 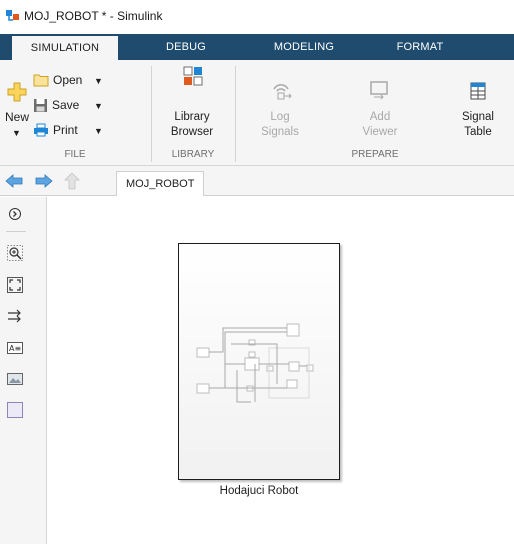 What do you see at coordinates (15, 316) in the screenshot?
I see `arrange-icon` at bounding box center [15, 316].